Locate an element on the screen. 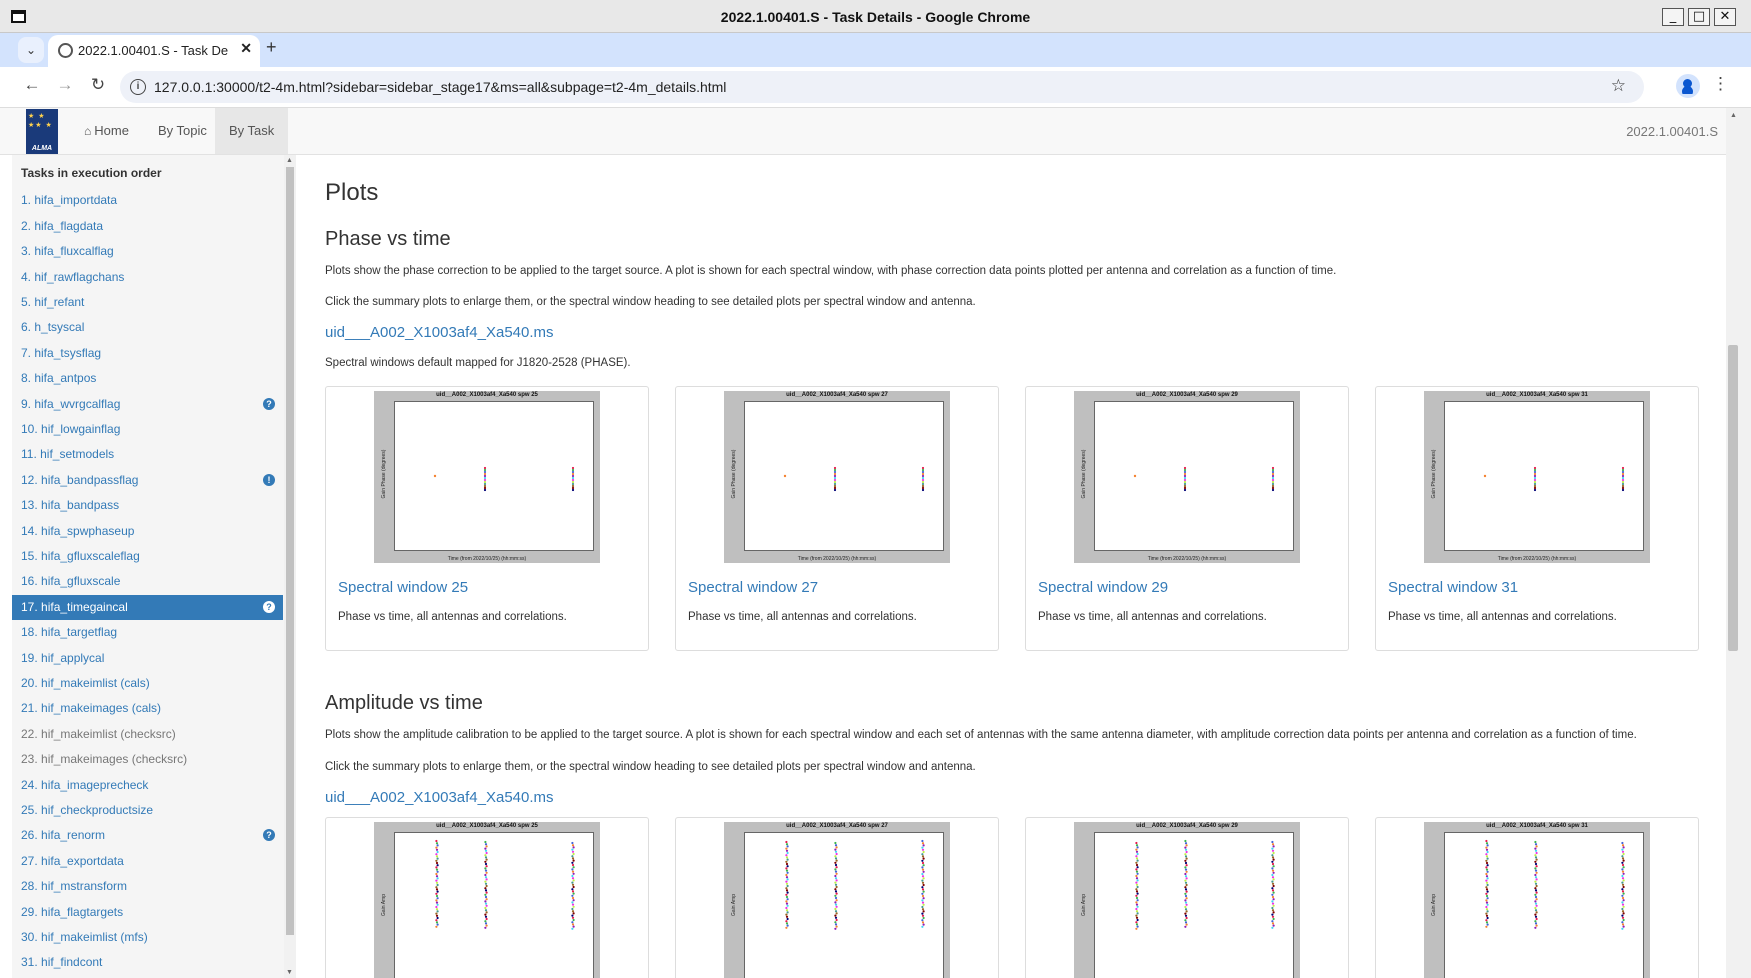 This screenshot has width=1751, height=978. maximize-button: □ is located at coordinates (1699, 17).